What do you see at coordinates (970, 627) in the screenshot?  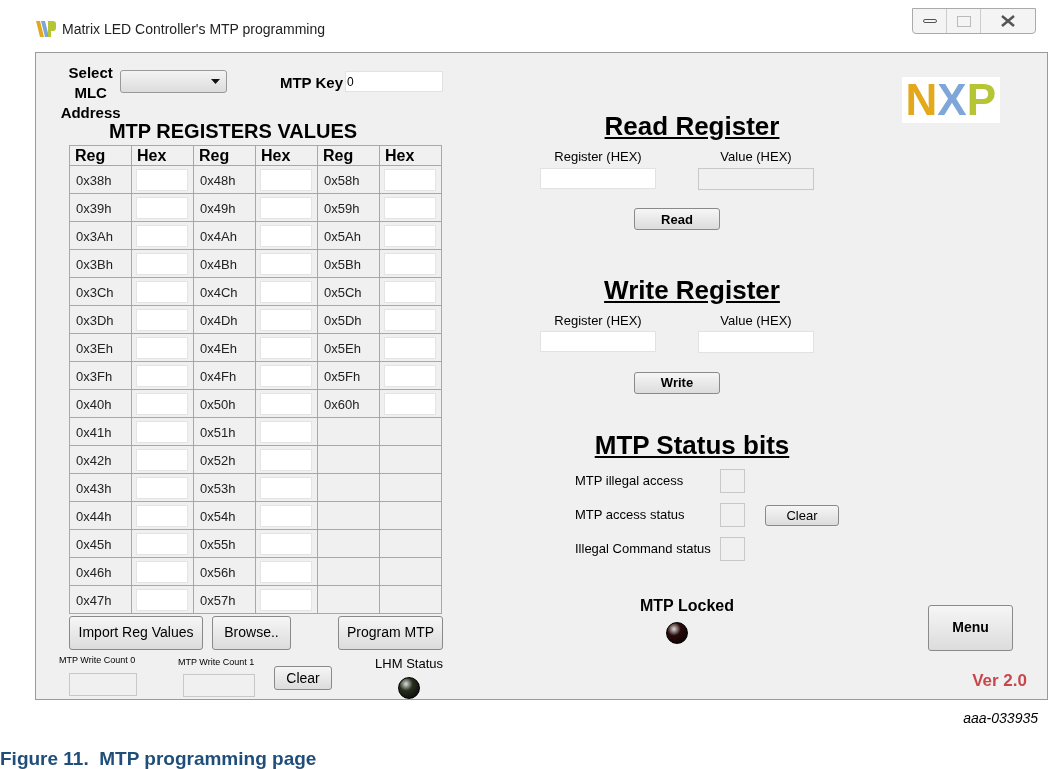 I see `menu-button: Menu` at bounding box center [970, 627].